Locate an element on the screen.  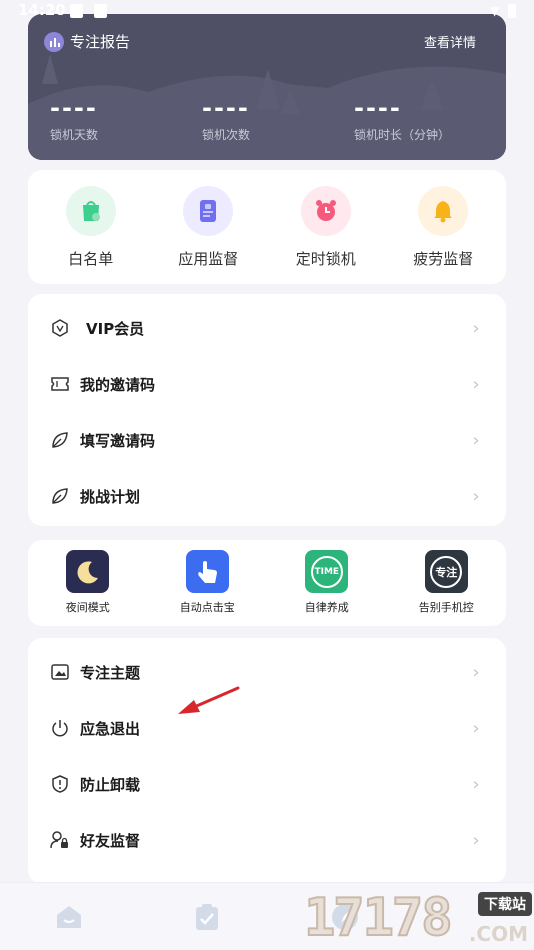
menu-item-enter-invite-code: 填写邀请码 › is located at coordinates (267, 440).